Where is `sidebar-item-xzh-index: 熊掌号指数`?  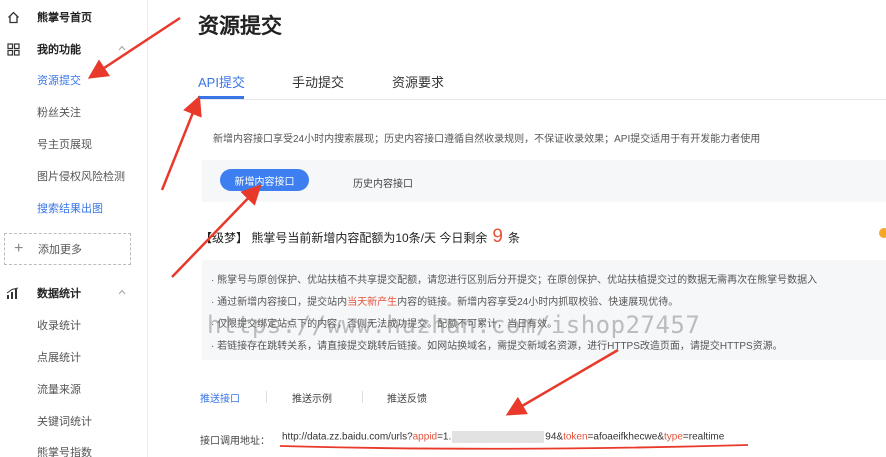 sidebar-item-xzh-index: 熊掌号指数 is located at coordinates (74, 448).